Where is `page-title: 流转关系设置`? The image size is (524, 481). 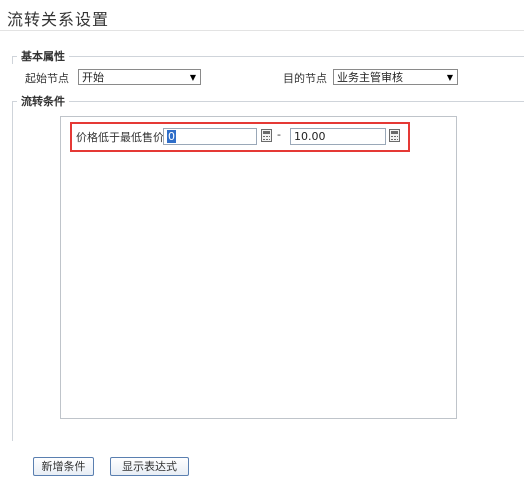 page-title: 流转关系设置 is located at coordinates (58, 19).